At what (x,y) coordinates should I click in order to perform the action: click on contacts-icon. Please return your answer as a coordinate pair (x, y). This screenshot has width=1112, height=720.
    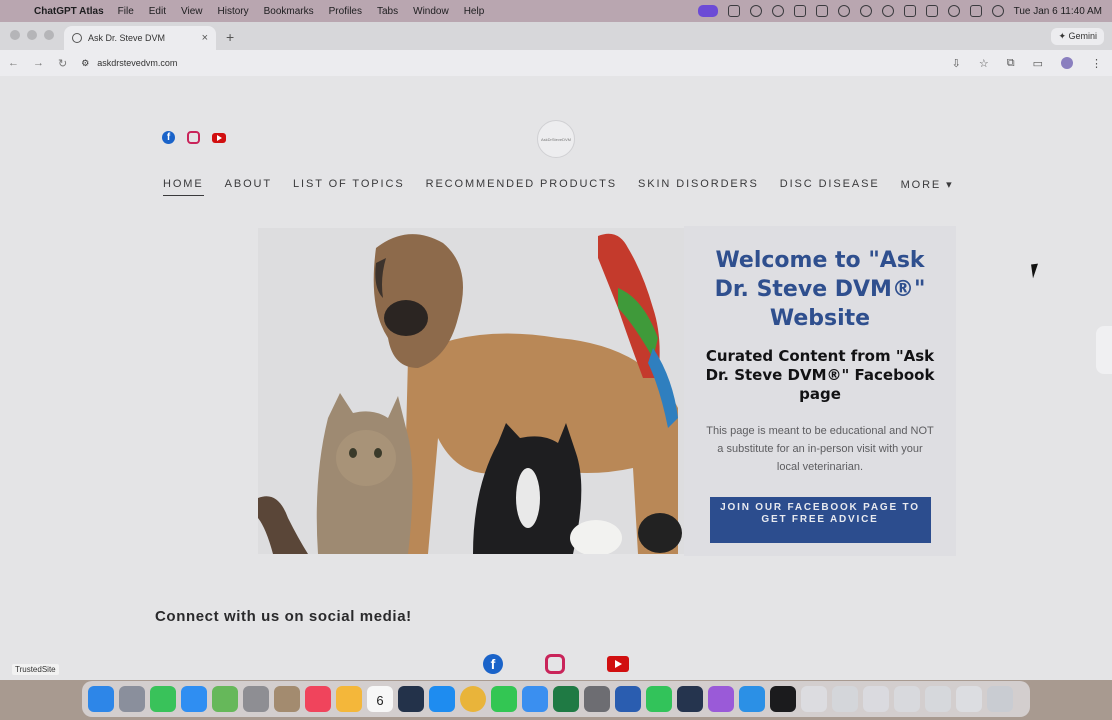
    Looking at the image, I should click on (287, 699).